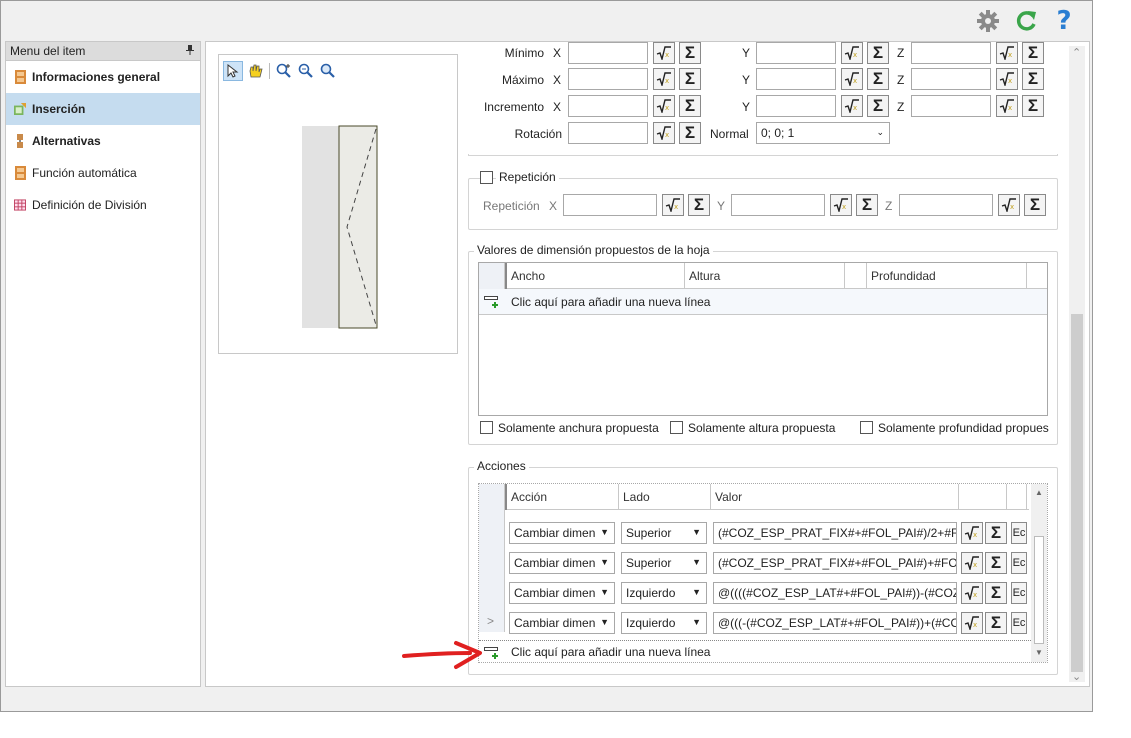 The image size is (1131, 738). I want to click on column-header-valor: Valor, so click(835, 497).